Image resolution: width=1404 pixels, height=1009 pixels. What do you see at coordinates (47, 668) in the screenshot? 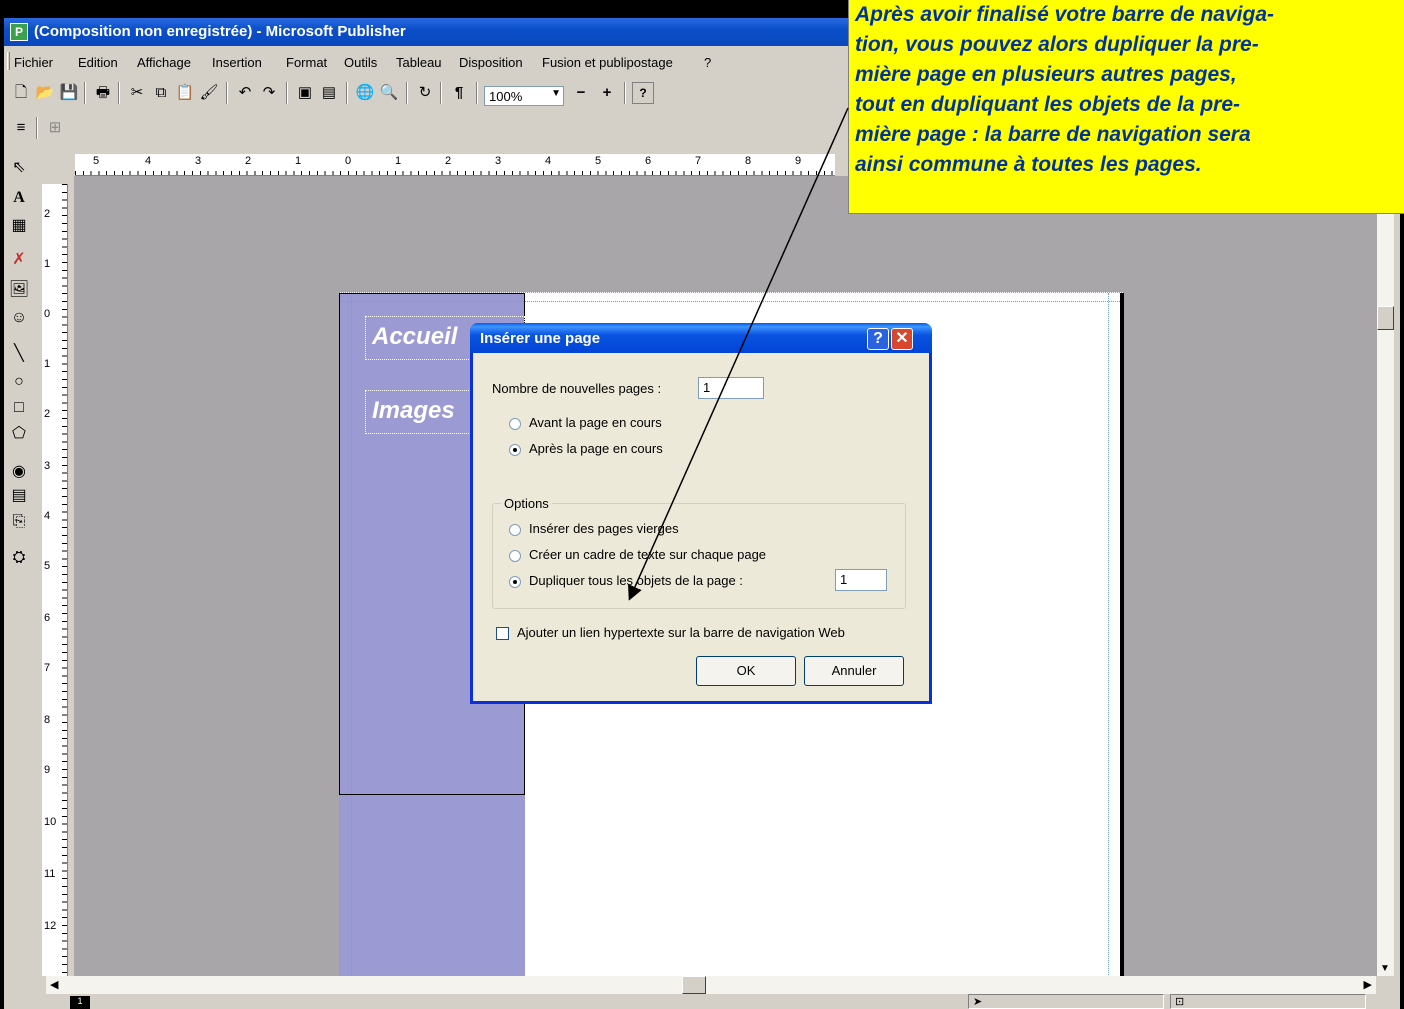
I see `ruler-label: 7` at bounding box center [47, 668].